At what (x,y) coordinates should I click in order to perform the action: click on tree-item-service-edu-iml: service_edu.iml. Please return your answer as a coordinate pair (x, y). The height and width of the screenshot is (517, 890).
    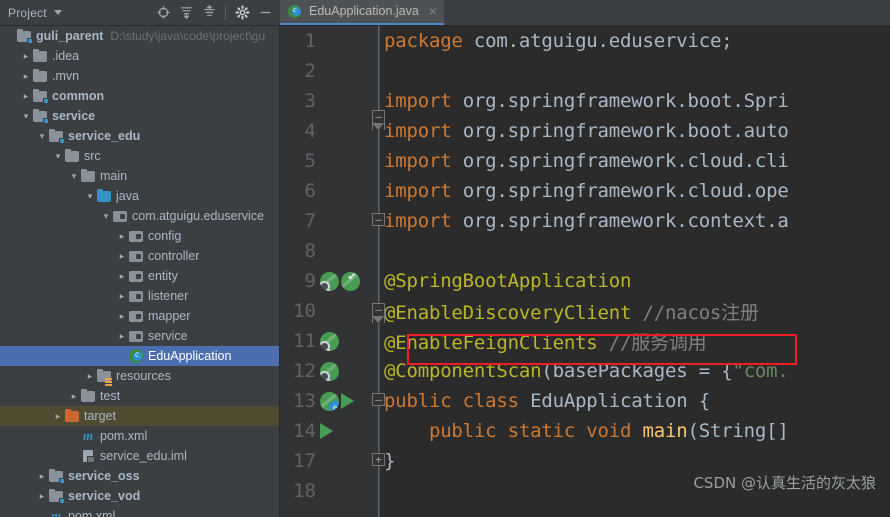
    Looking at the image, I should click on (139, 456).